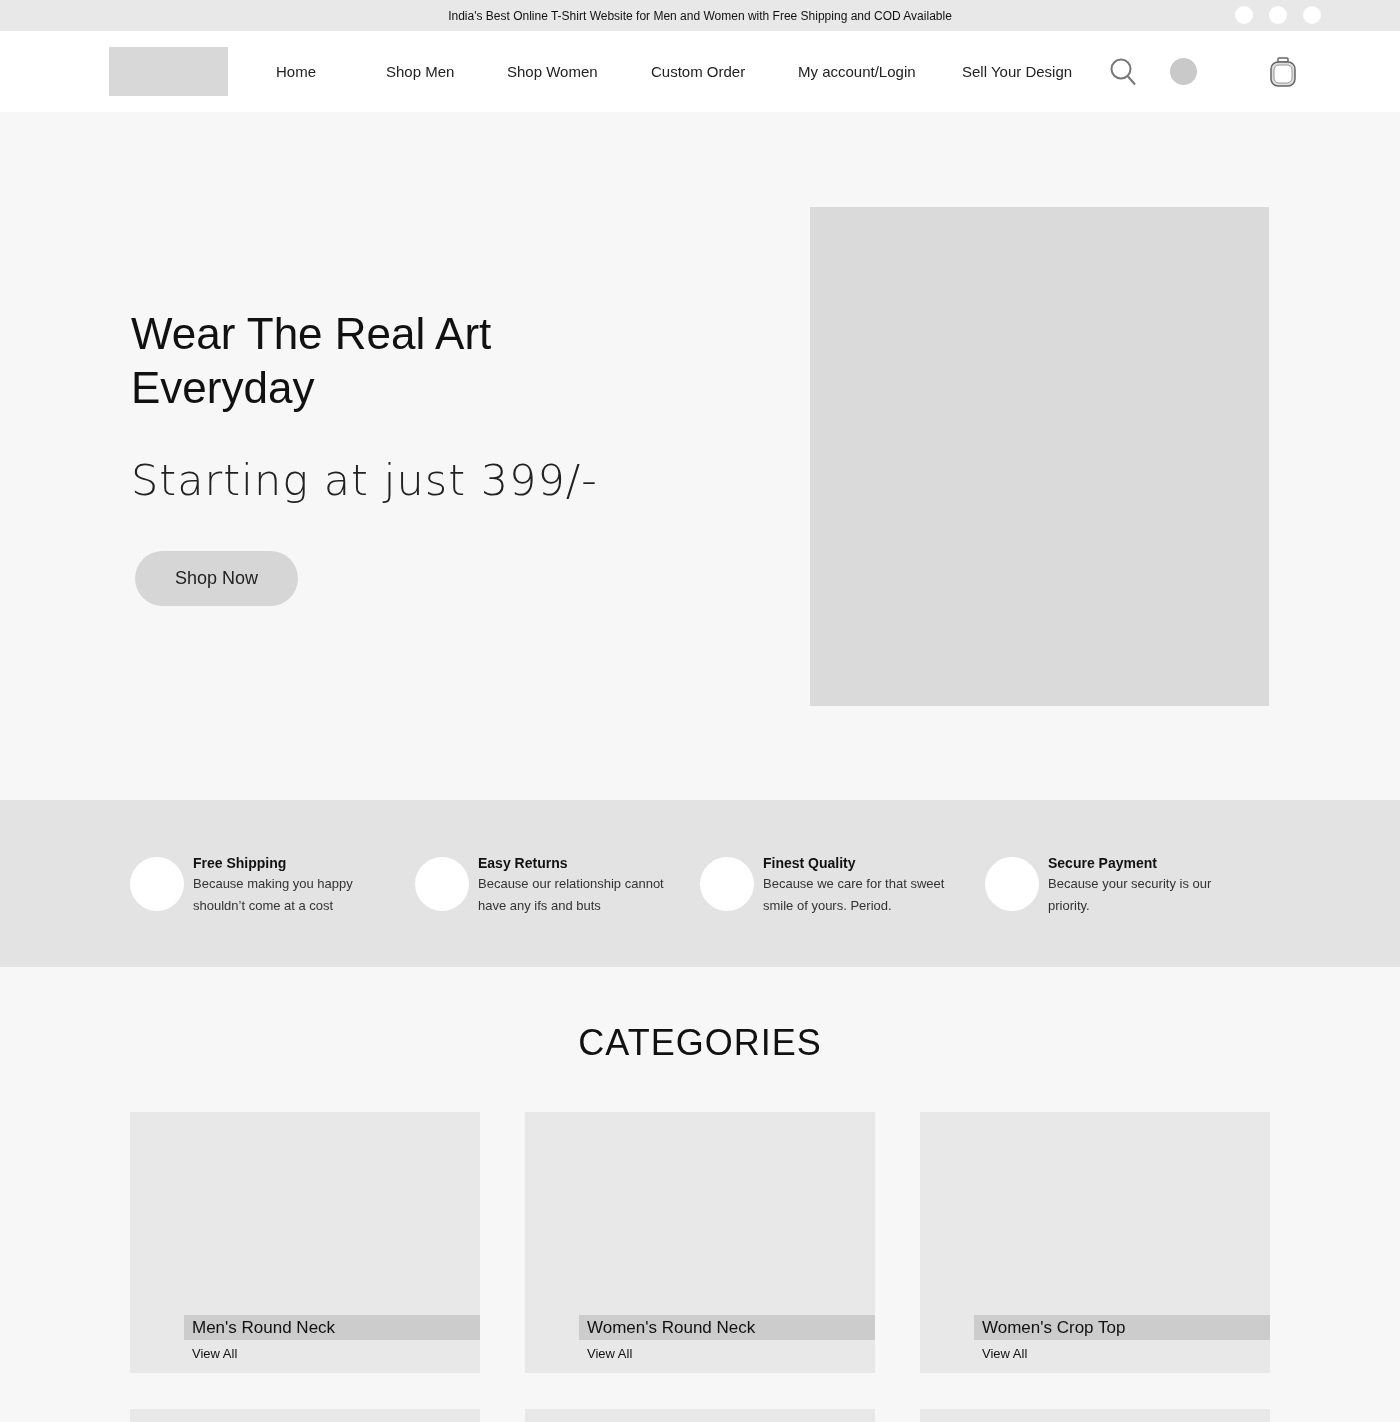  I want to click on feature-text: Because our relationship cannot have any ifs and buts, so click(571, 895).